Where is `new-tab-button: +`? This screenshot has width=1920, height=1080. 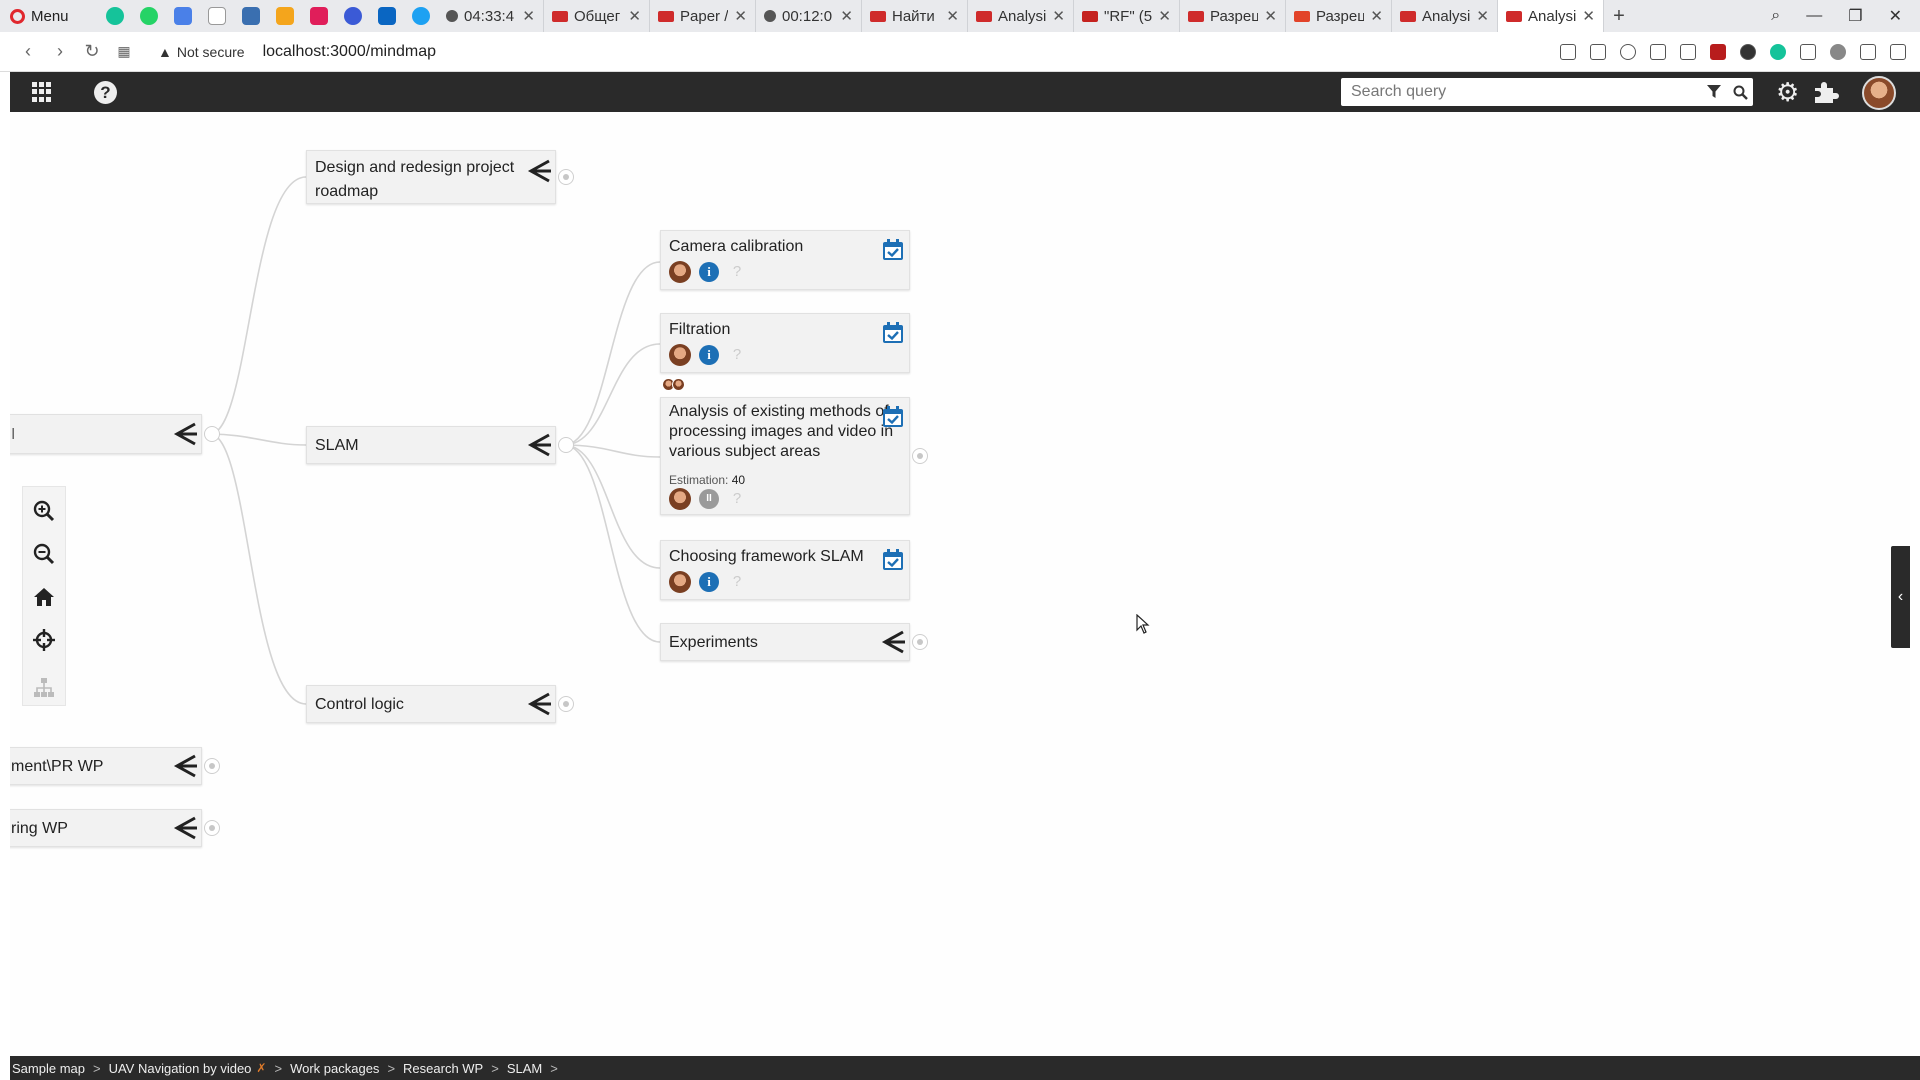
new-tab-button: + is located at coordinates (1619, 16).